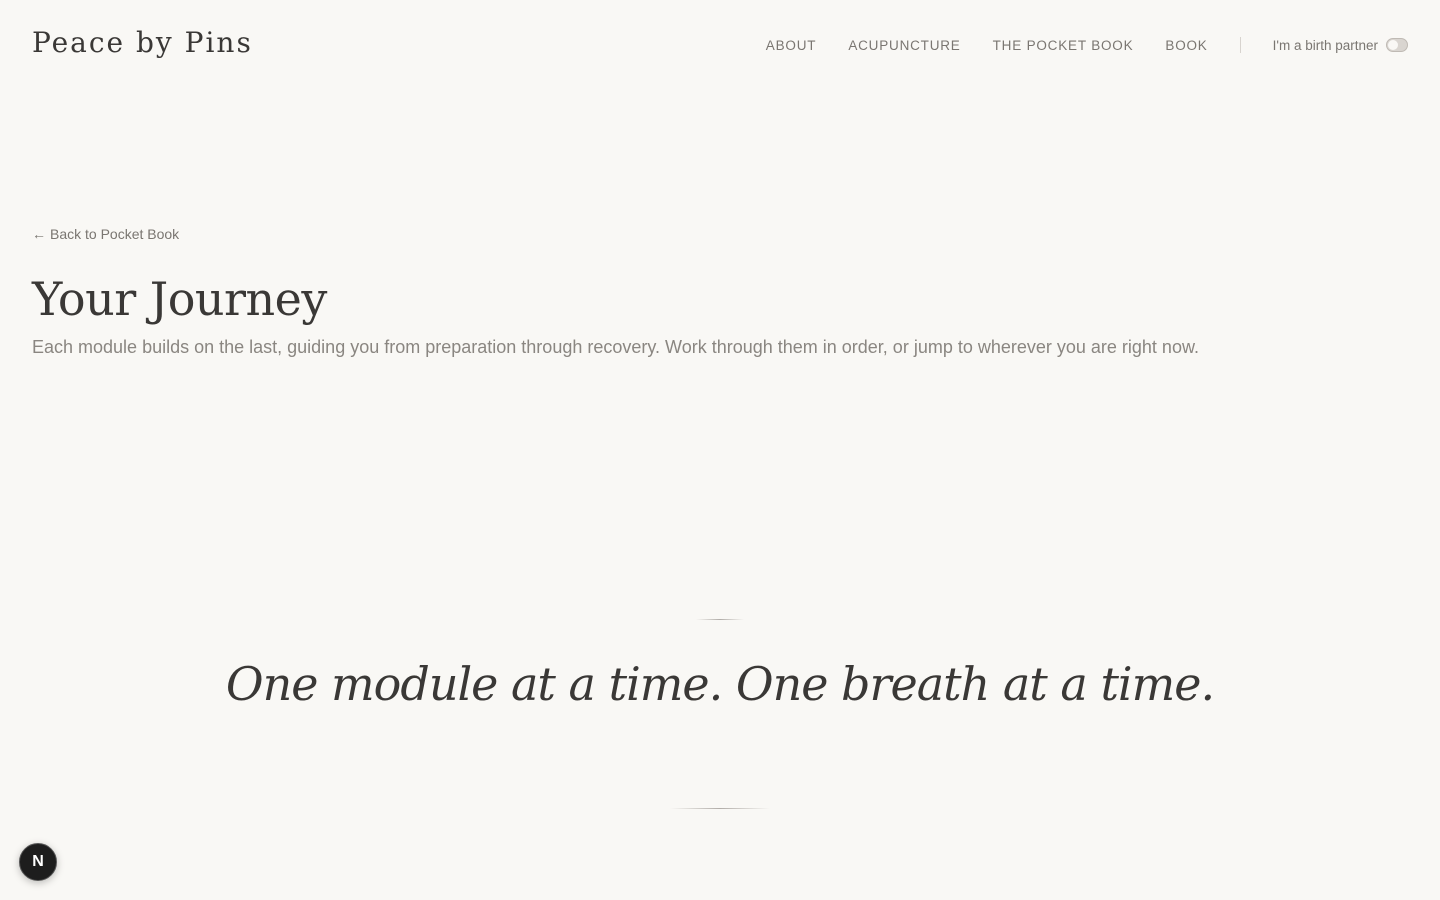  What do you see at coordinates (1393, 45) in the screenshot?
I see `toggle-knob` at bounding box center [1393, 45].